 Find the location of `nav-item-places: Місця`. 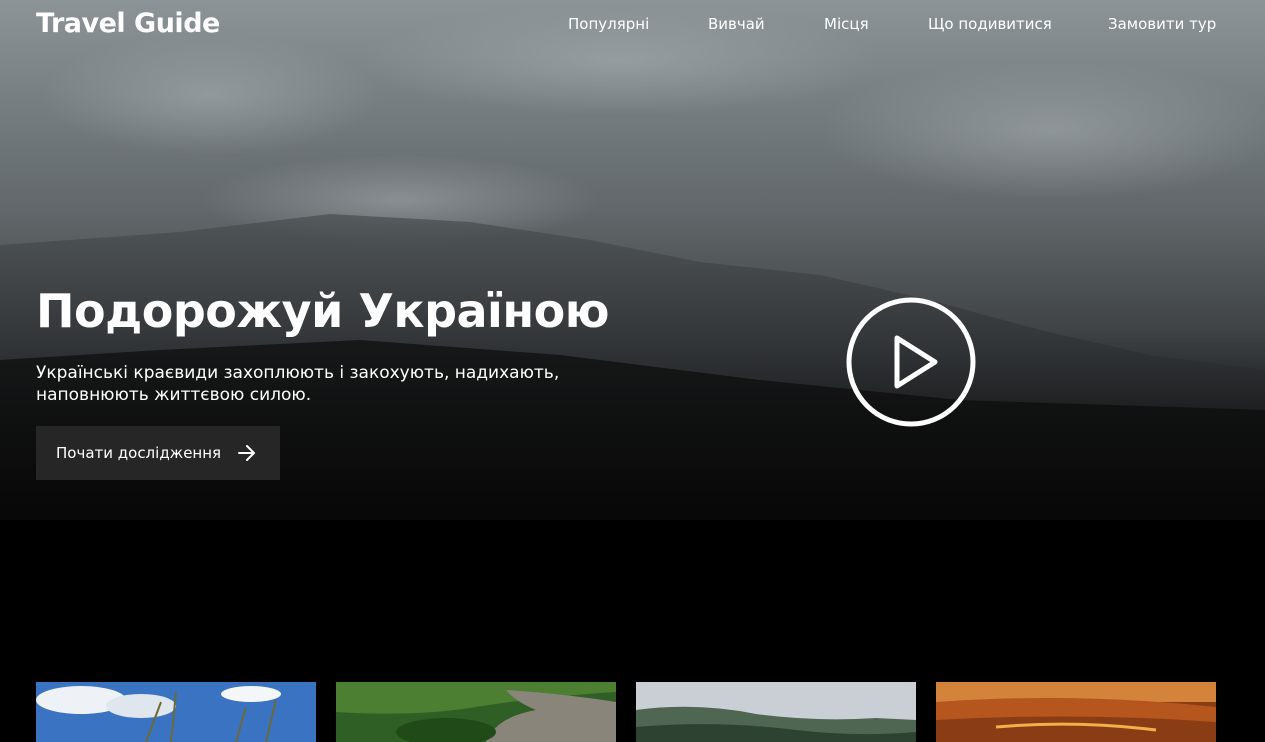

nav-item-places: Місця is located at coordinates (846, 24).